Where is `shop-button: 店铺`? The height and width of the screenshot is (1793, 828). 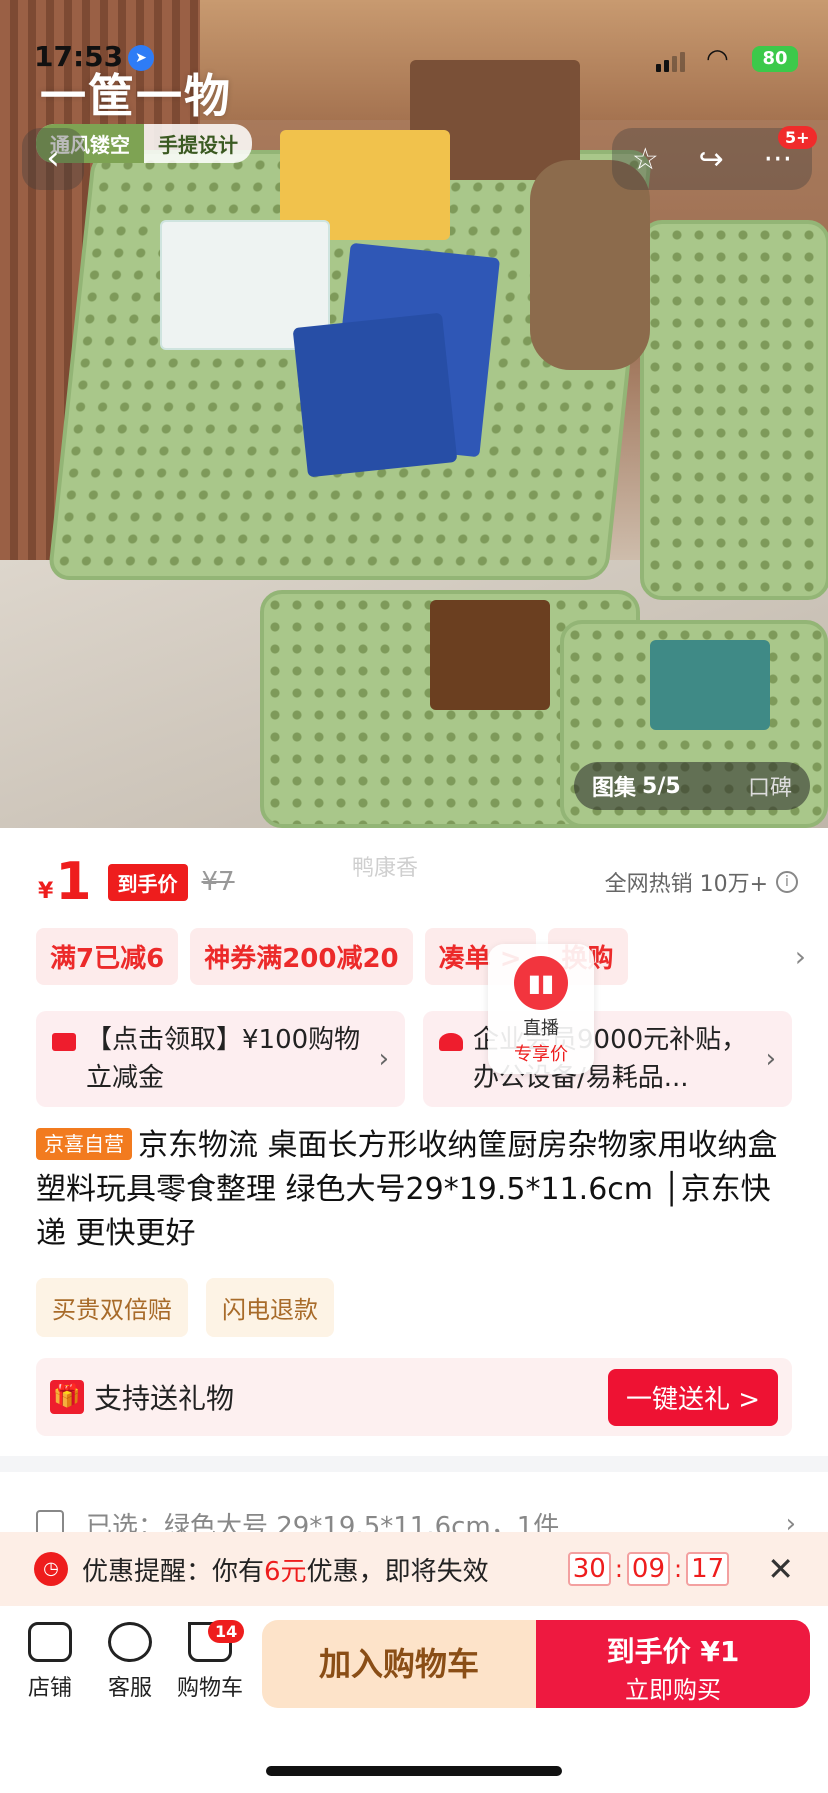 shop-button: 店铺 is located at coordinates (50, 1662).